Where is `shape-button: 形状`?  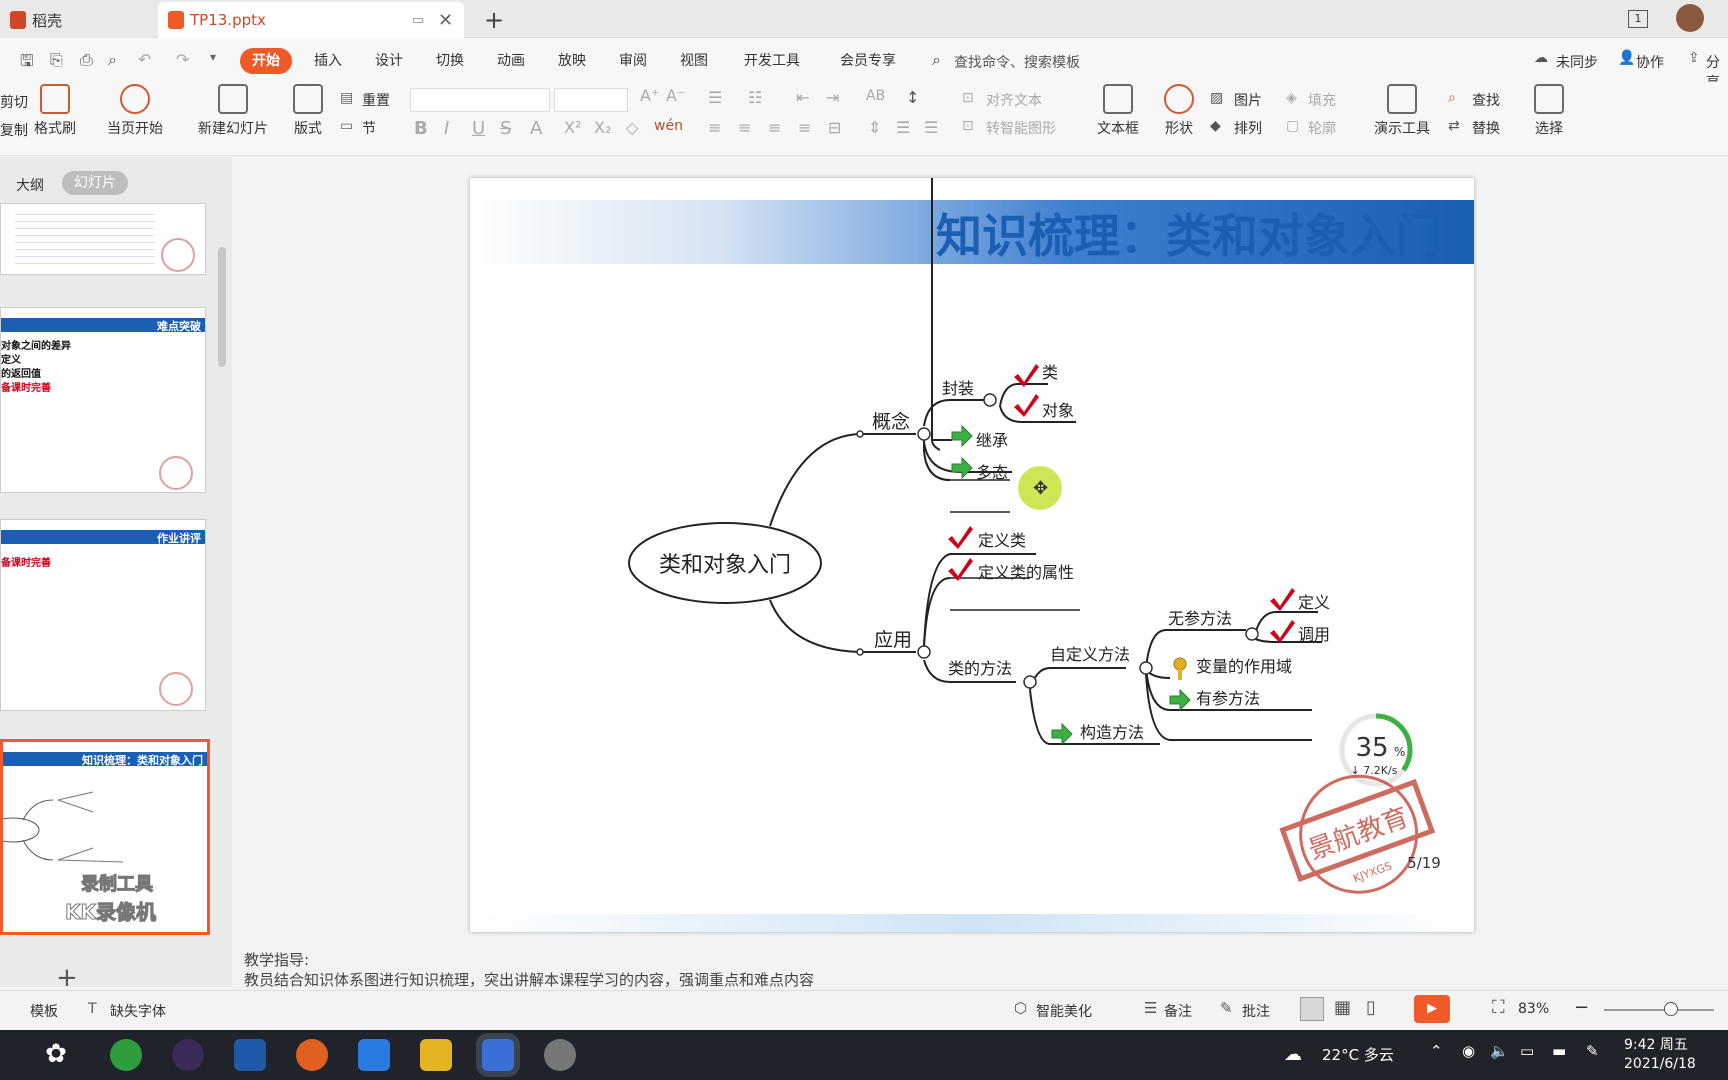
shape-button: 形状 is located at coordinates (1179, 111).